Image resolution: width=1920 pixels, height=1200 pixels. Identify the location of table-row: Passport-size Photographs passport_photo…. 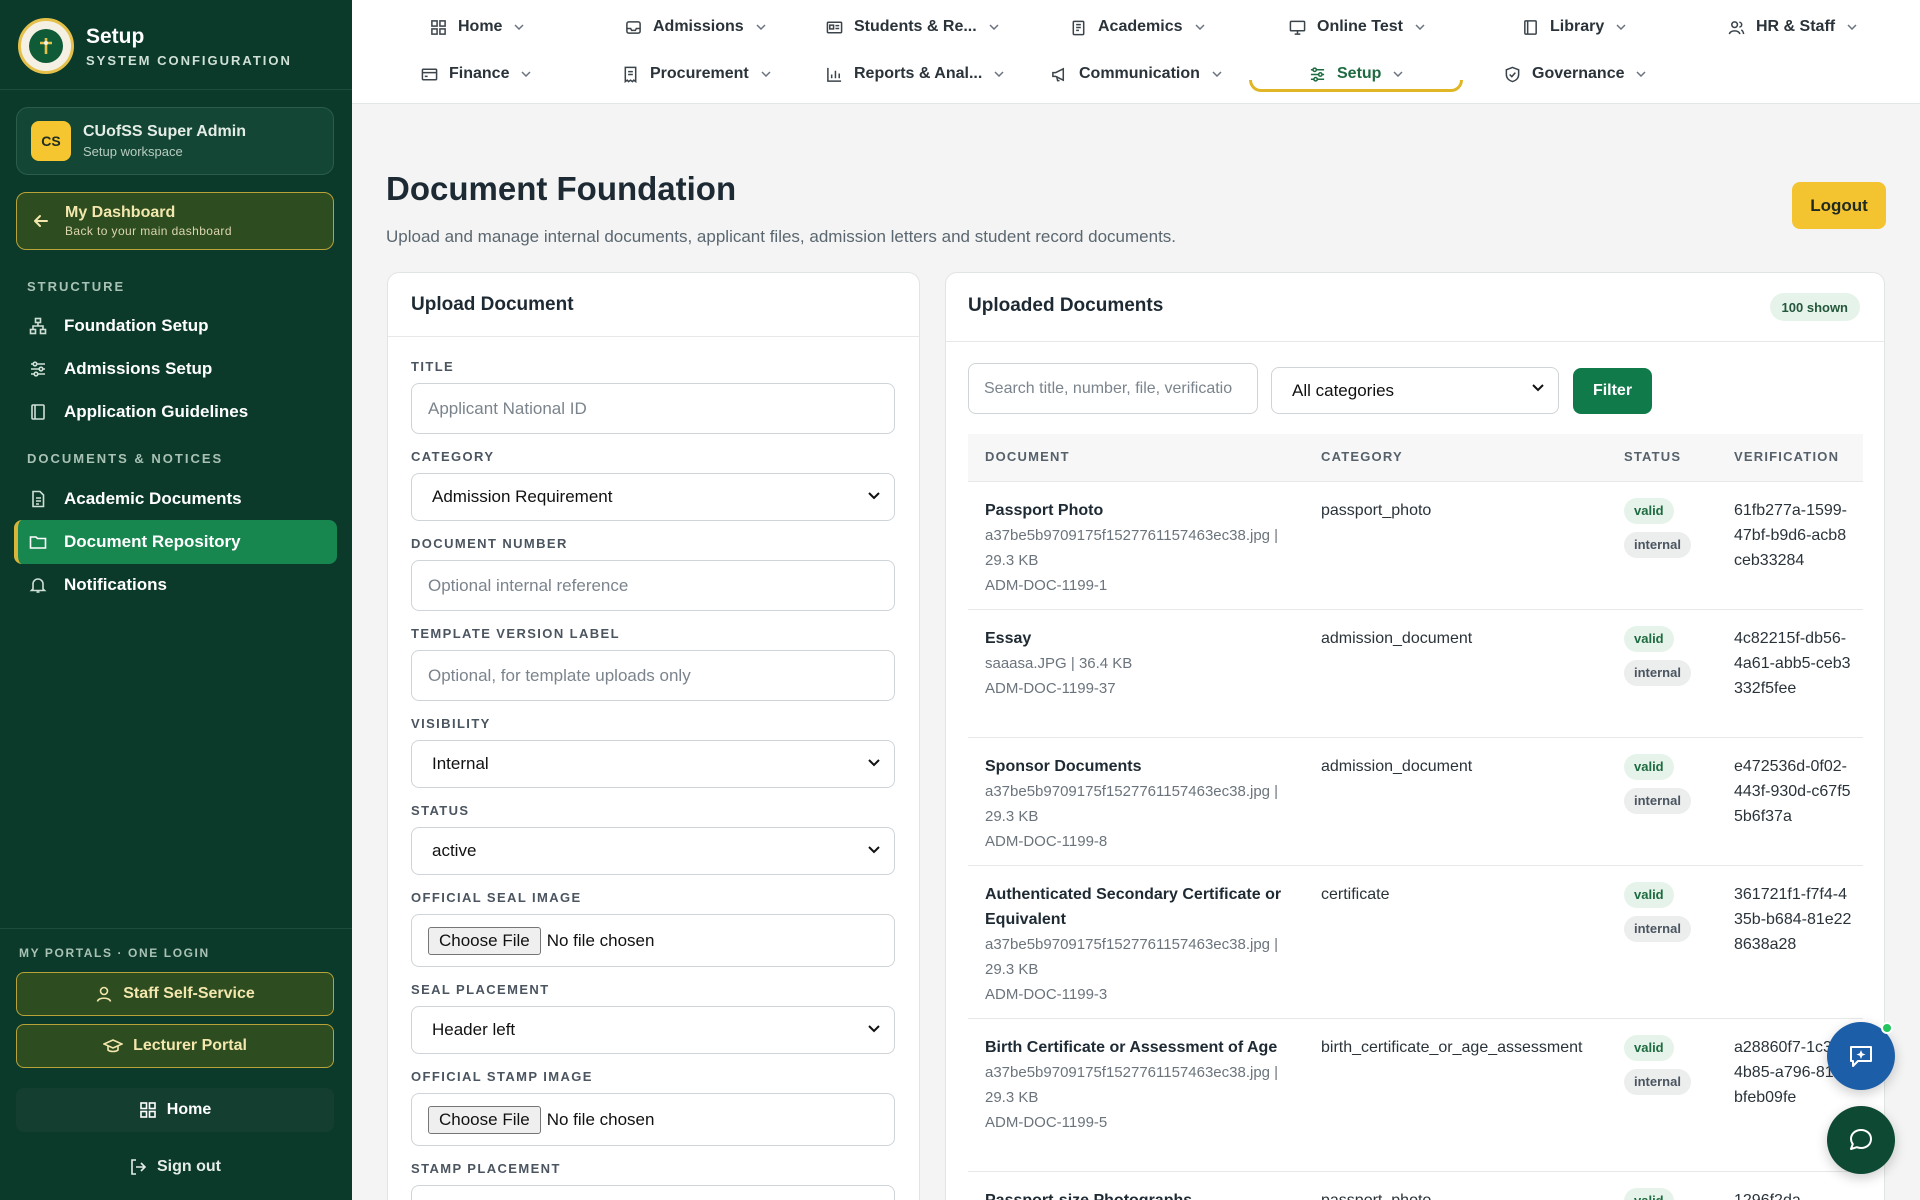
(1415, 1186).